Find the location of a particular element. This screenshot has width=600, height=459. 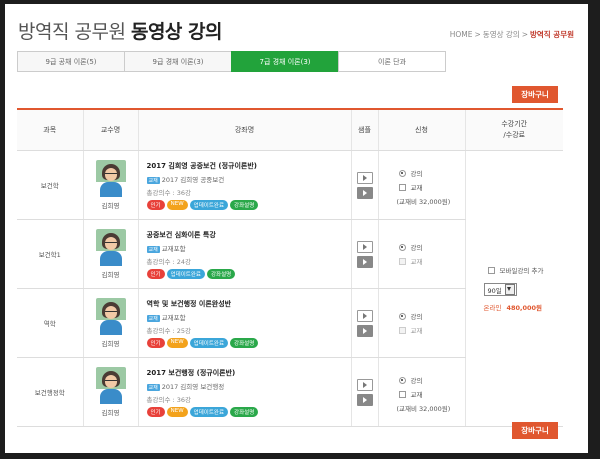

page-title-main: 동영상 강의 is located at coordinates (176, 32).